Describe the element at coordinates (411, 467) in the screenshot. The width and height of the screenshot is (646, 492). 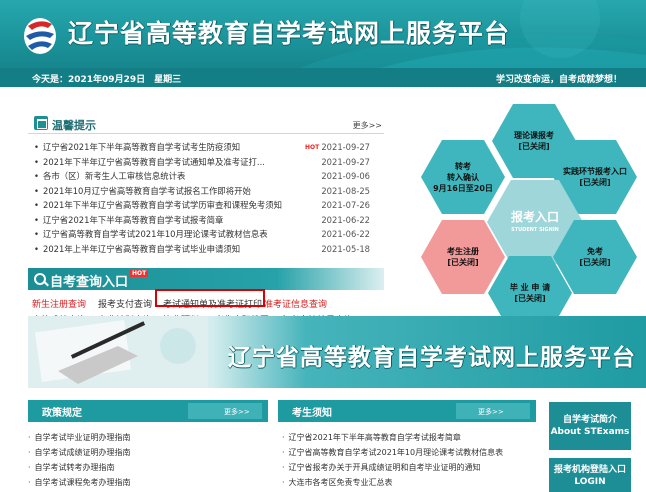
I see `list-item: 辽宁省报考办关于开具成绩证明和自考毕业证明的通知` at that location.